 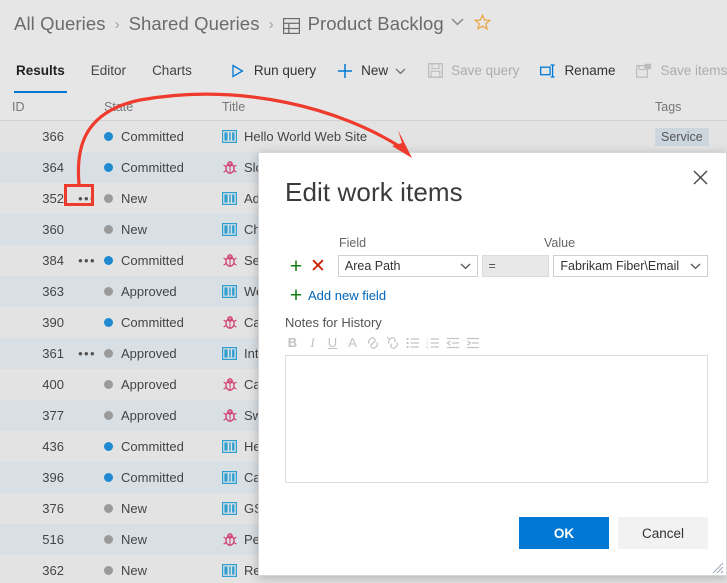 What do you see at coordinates (161, 107) in the screenshot?
I see `column-header-state: State` at bounding box center [161, 107].